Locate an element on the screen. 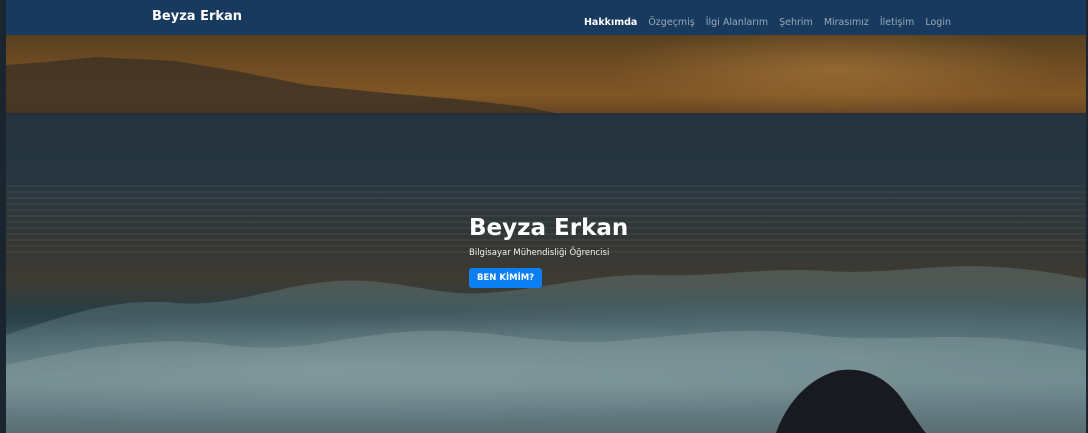  nav-link-sehrim: Şehrim is located at coordinates (796, 22).